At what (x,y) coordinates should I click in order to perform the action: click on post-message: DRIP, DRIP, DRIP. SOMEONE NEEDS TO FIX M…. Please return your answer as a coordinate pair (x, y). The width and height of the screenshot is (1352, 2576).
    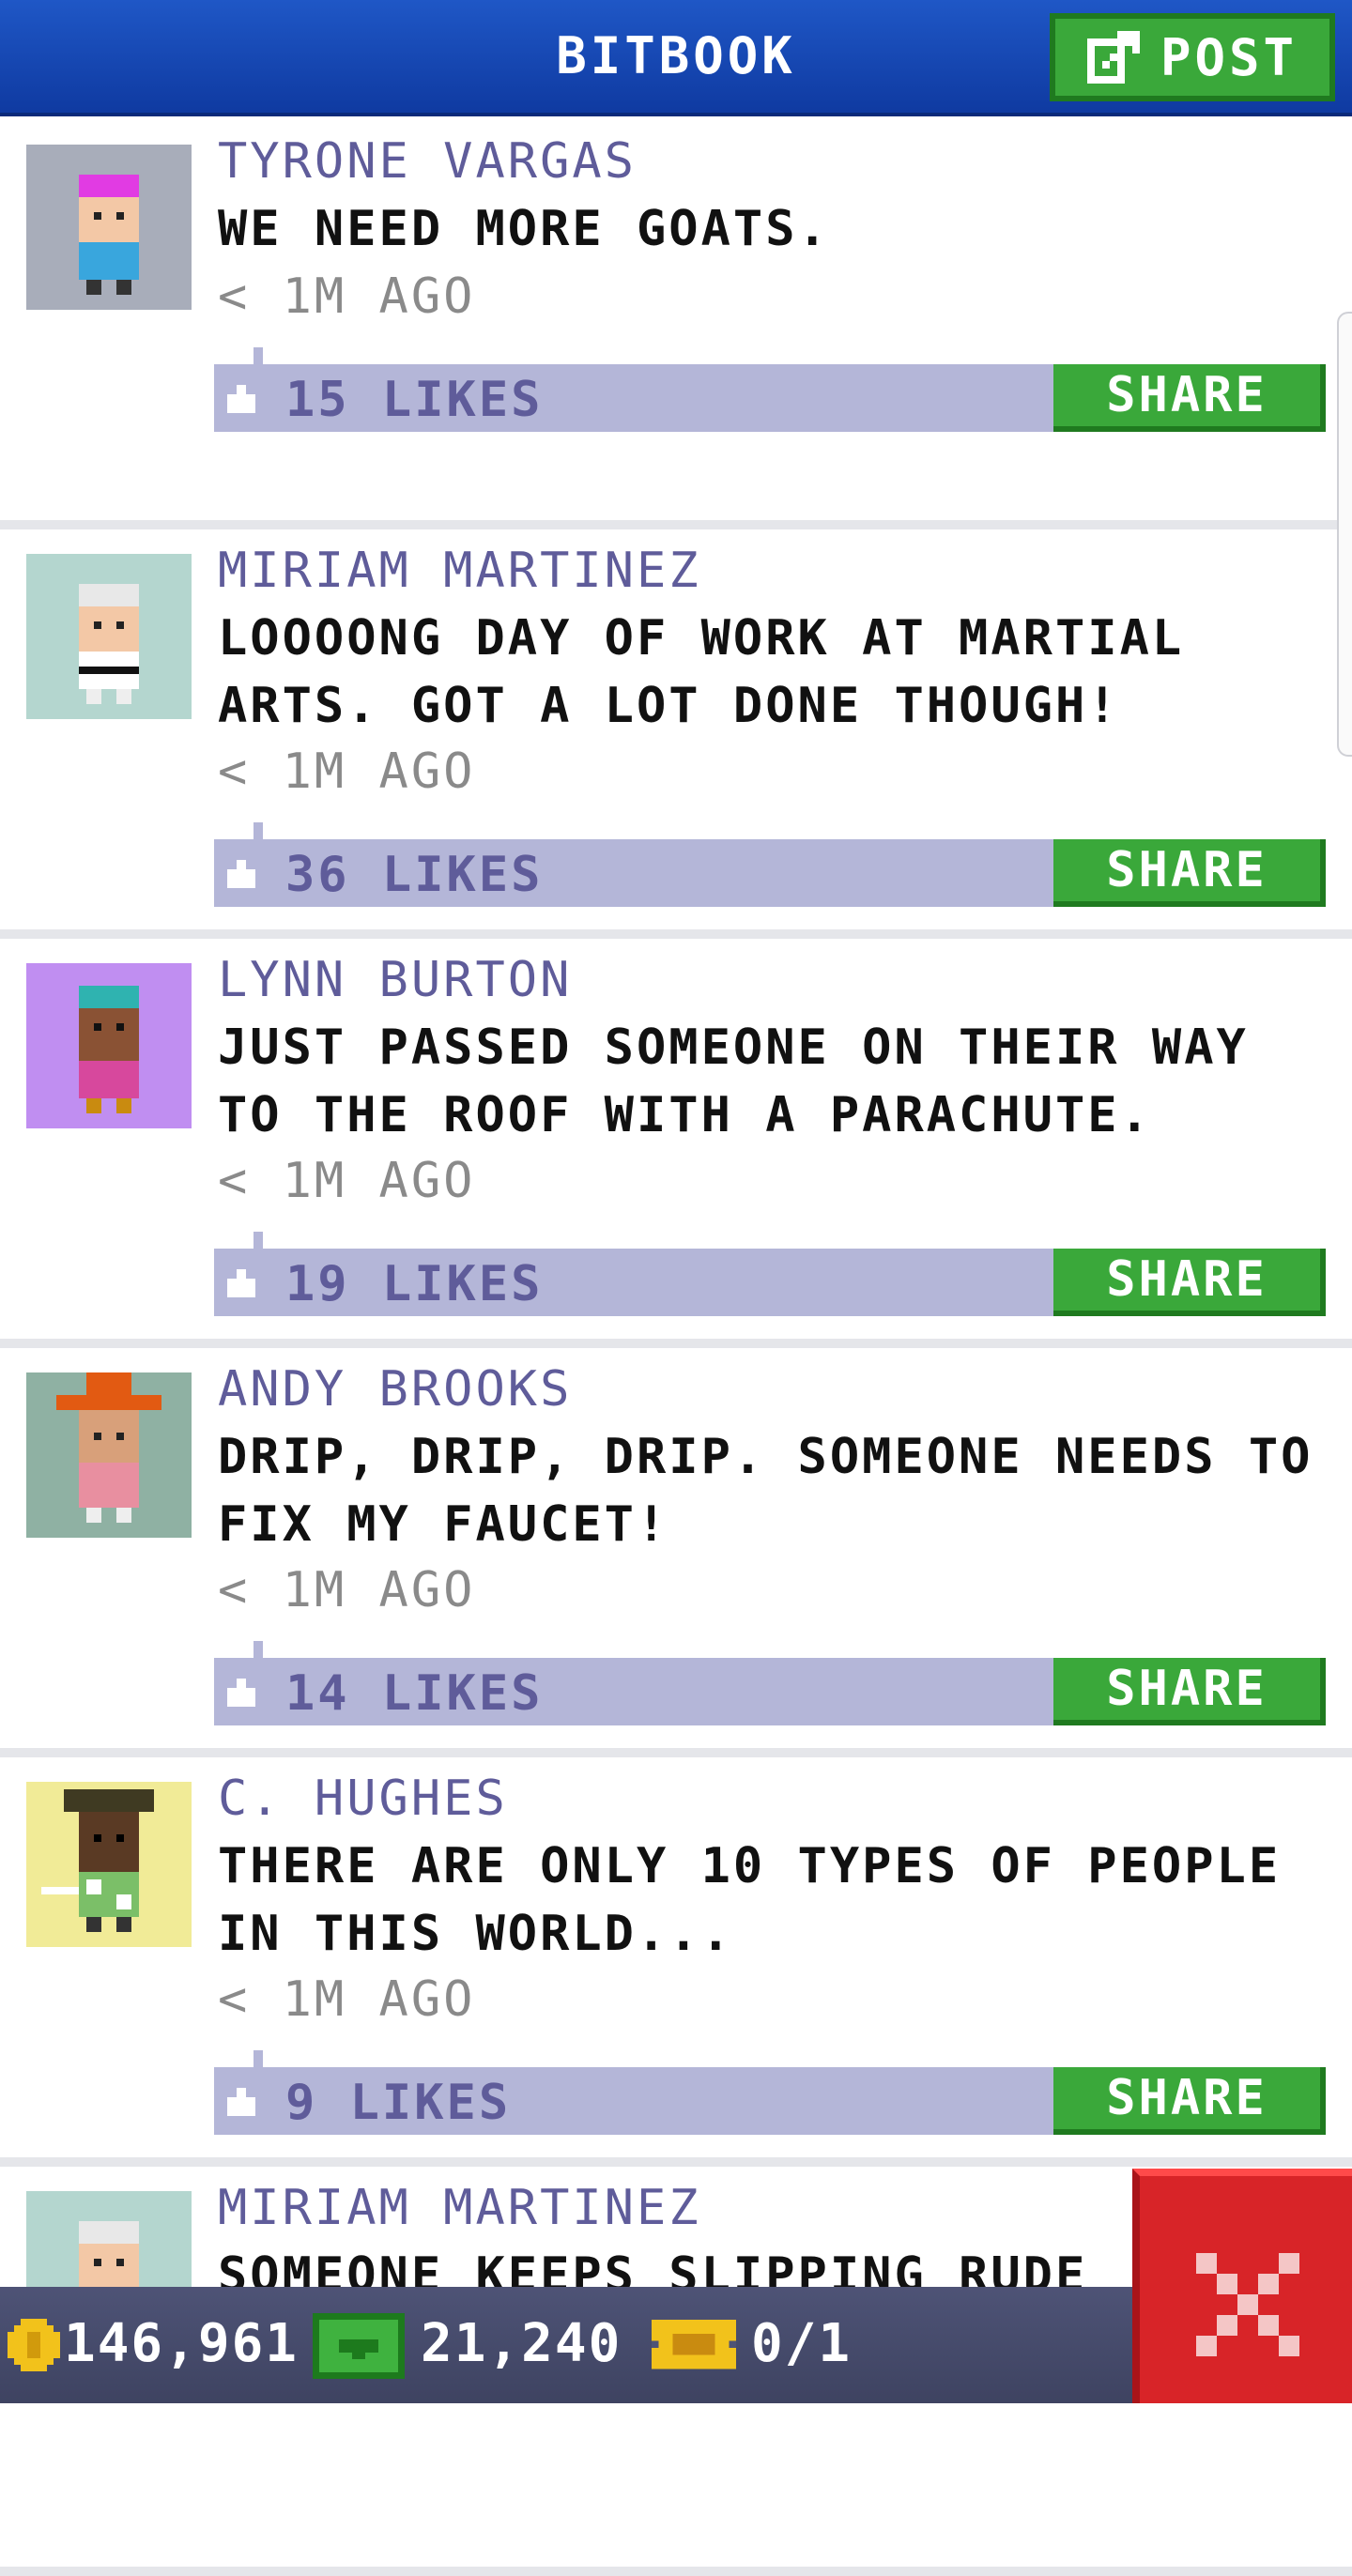
    Looking at the image, I should click on (766, 1491).